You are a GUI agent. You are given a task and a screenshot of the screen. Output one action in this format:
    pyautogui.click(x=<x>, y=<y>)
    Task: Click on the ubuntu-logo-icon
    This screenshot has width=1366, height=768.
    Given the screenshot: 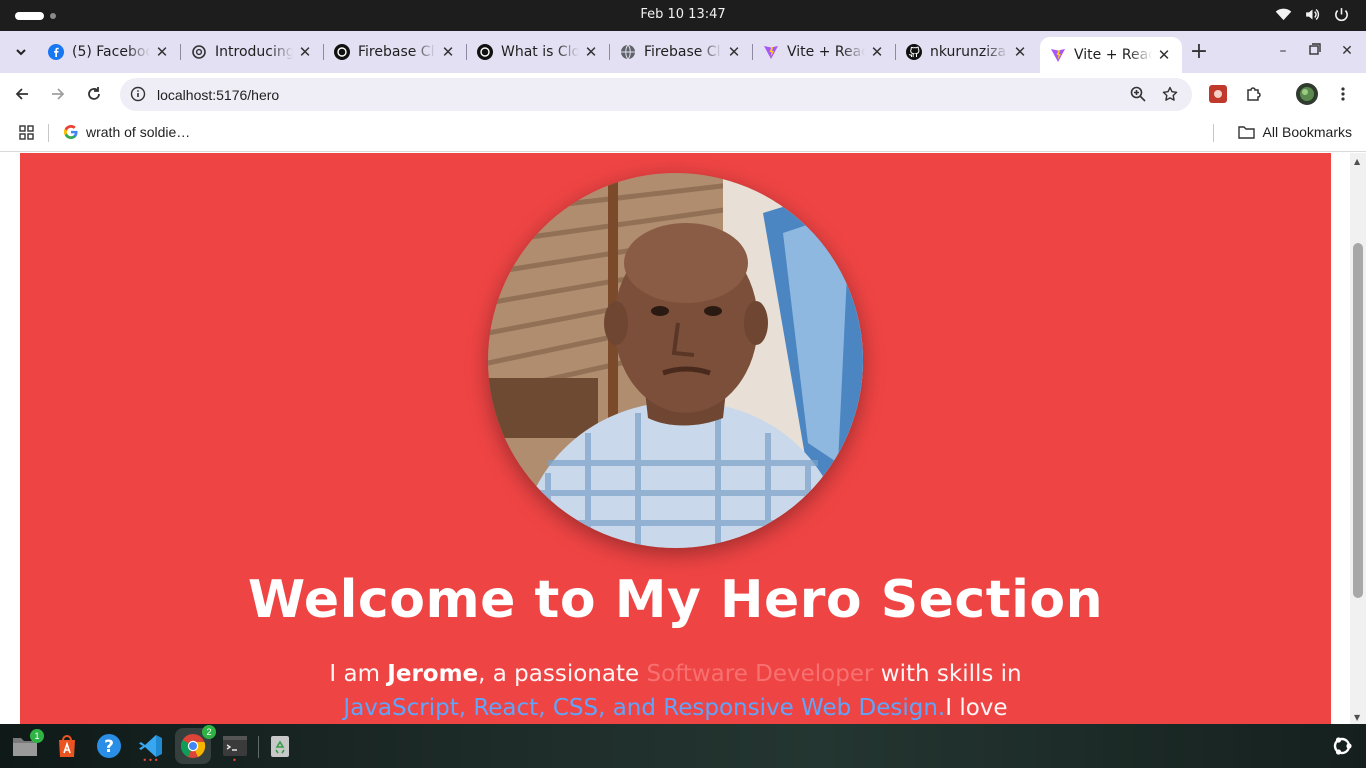 What is the action you would take?
    pyautogui.click(x=1342, y=746)
    